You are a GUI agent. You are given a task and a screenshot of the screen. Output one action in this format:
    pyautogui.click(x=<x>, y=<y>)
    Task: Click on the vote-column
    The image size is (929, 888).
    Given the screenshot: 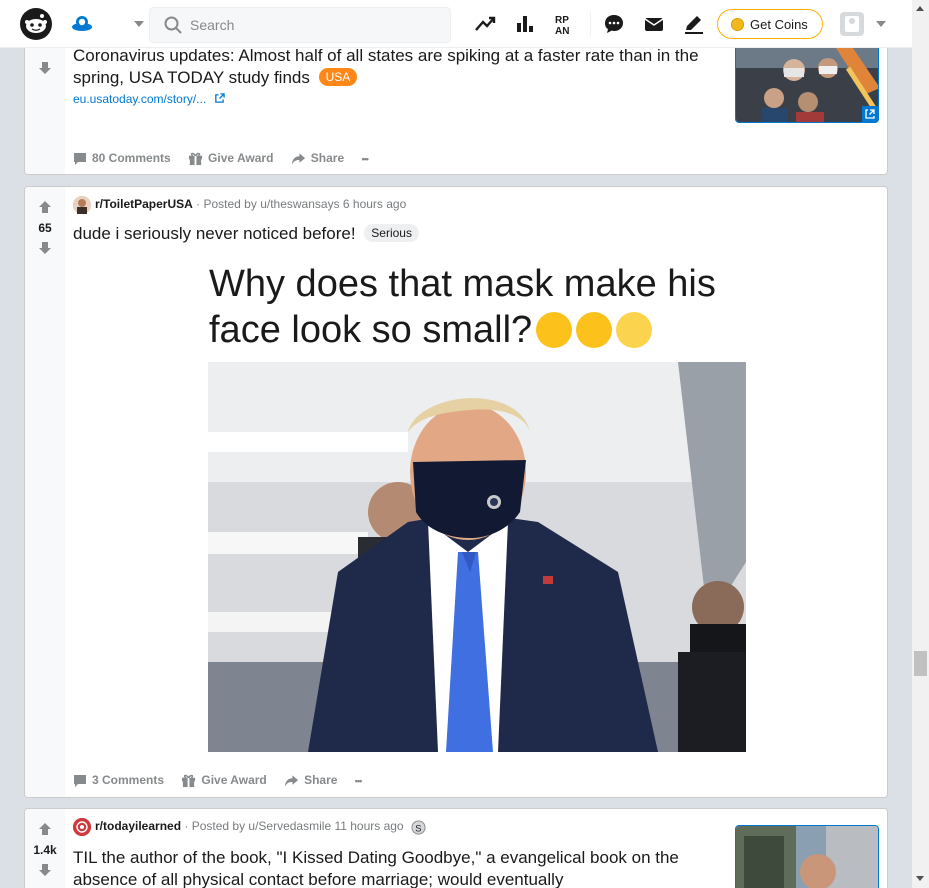 What is the action you would take?
    pyautogui.click(x=45, y=102)
    